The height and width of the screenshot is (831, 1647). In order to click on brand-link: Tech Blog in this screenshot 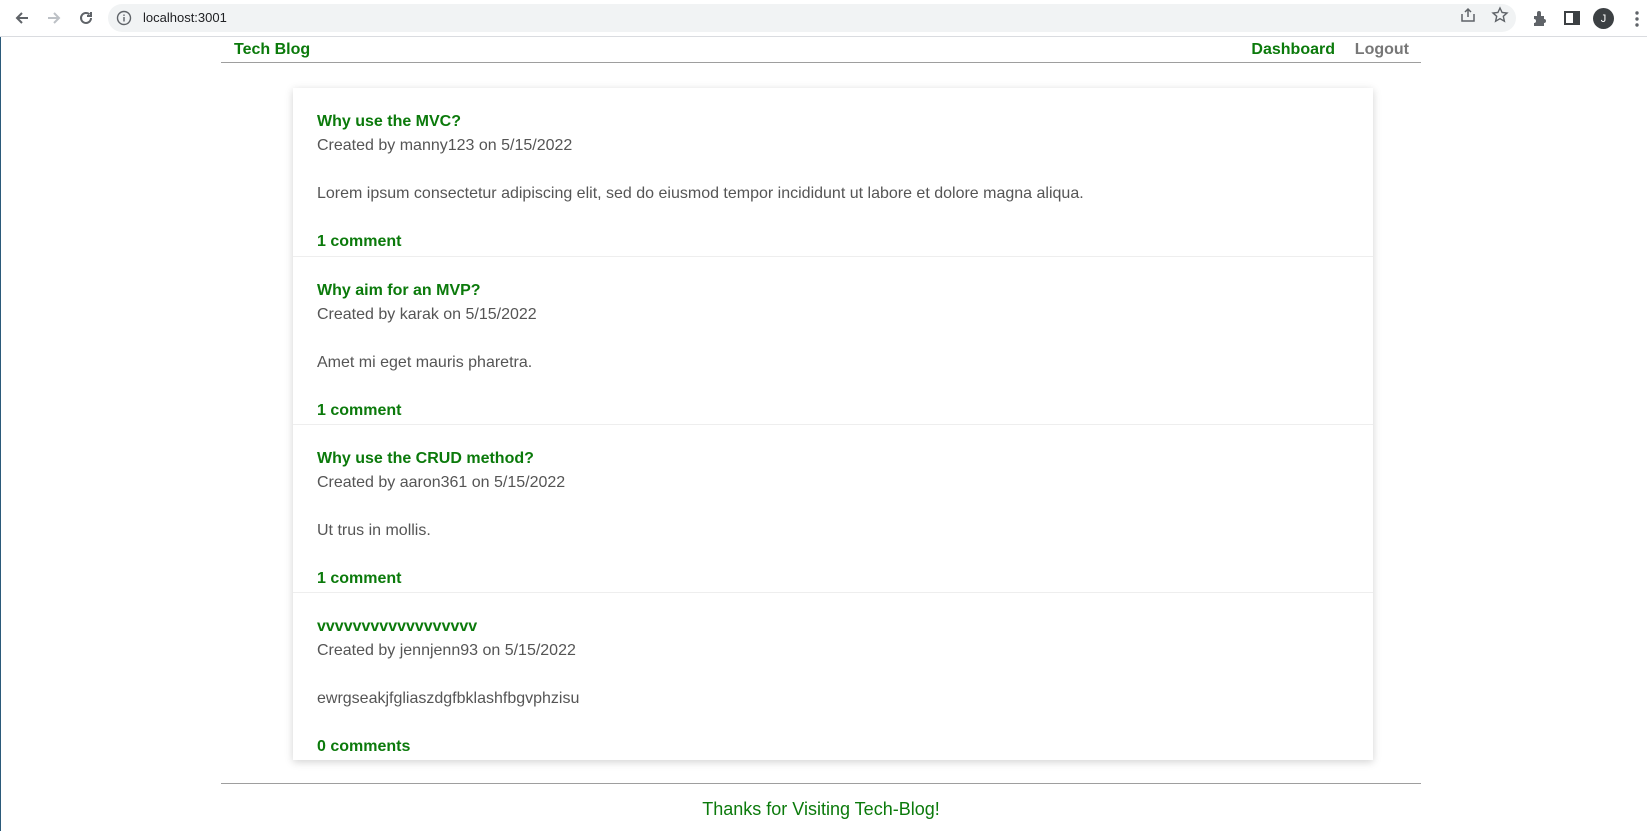, I will do `click(272, 50)`.